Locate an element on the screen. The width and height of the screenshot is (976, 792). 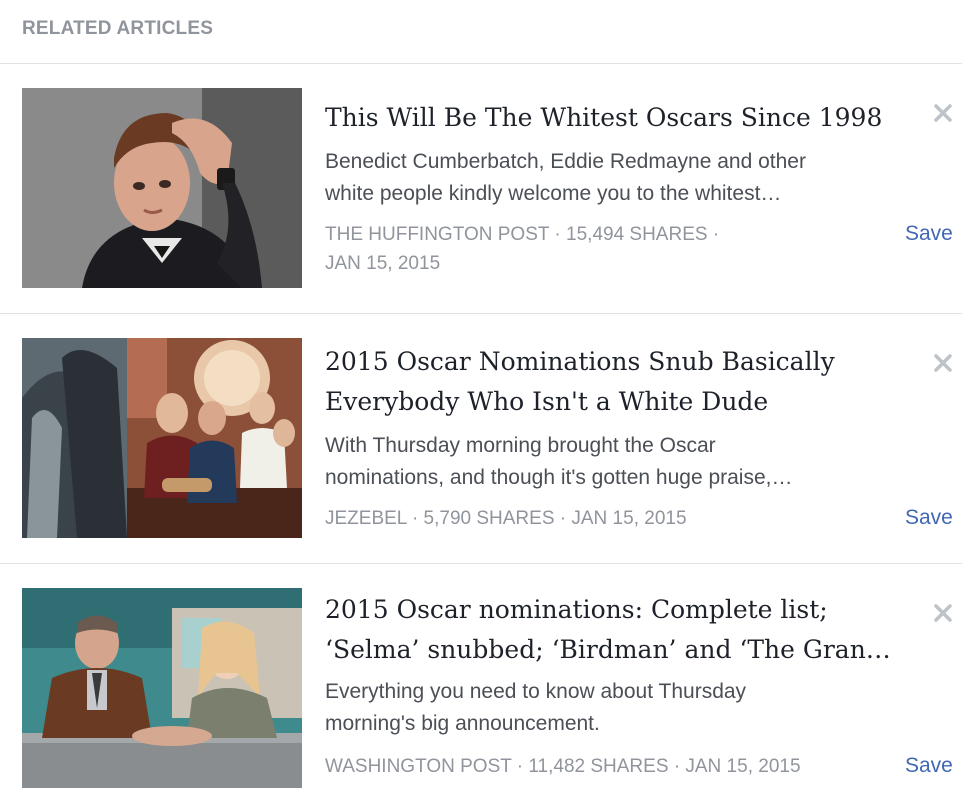
meta-line: THE HUFFINGTON POST · 15,494 SHARES · is located at coordinates (522, 234).